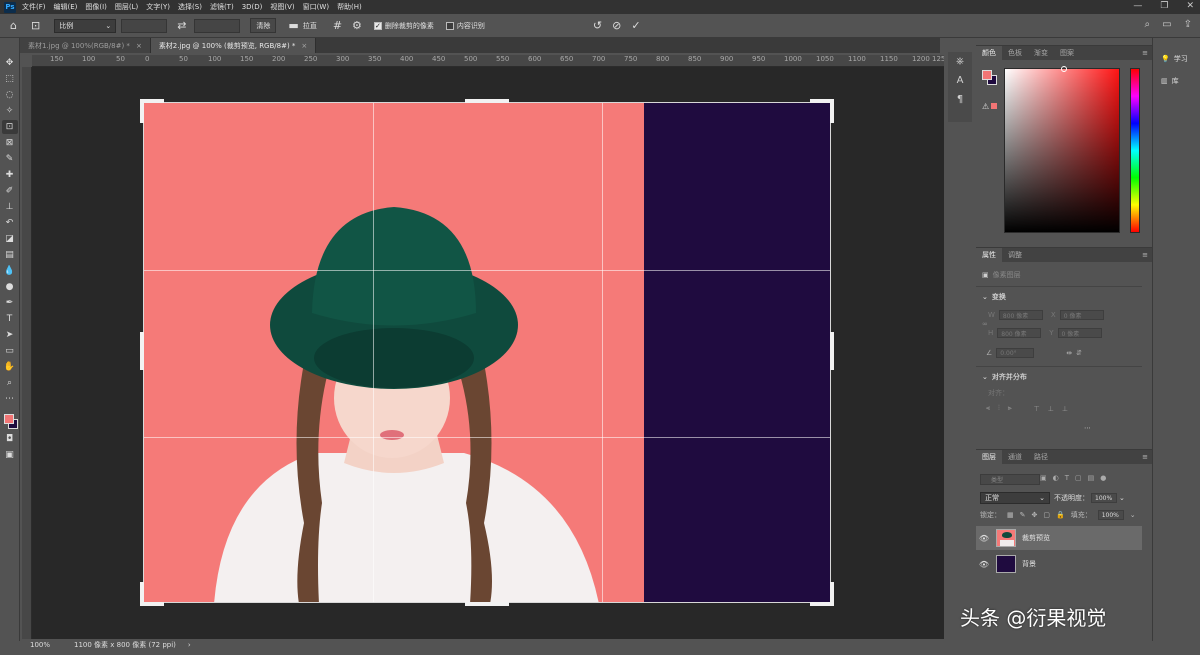  I want to click on angle-field: 0.00°, so click(1015, 353).